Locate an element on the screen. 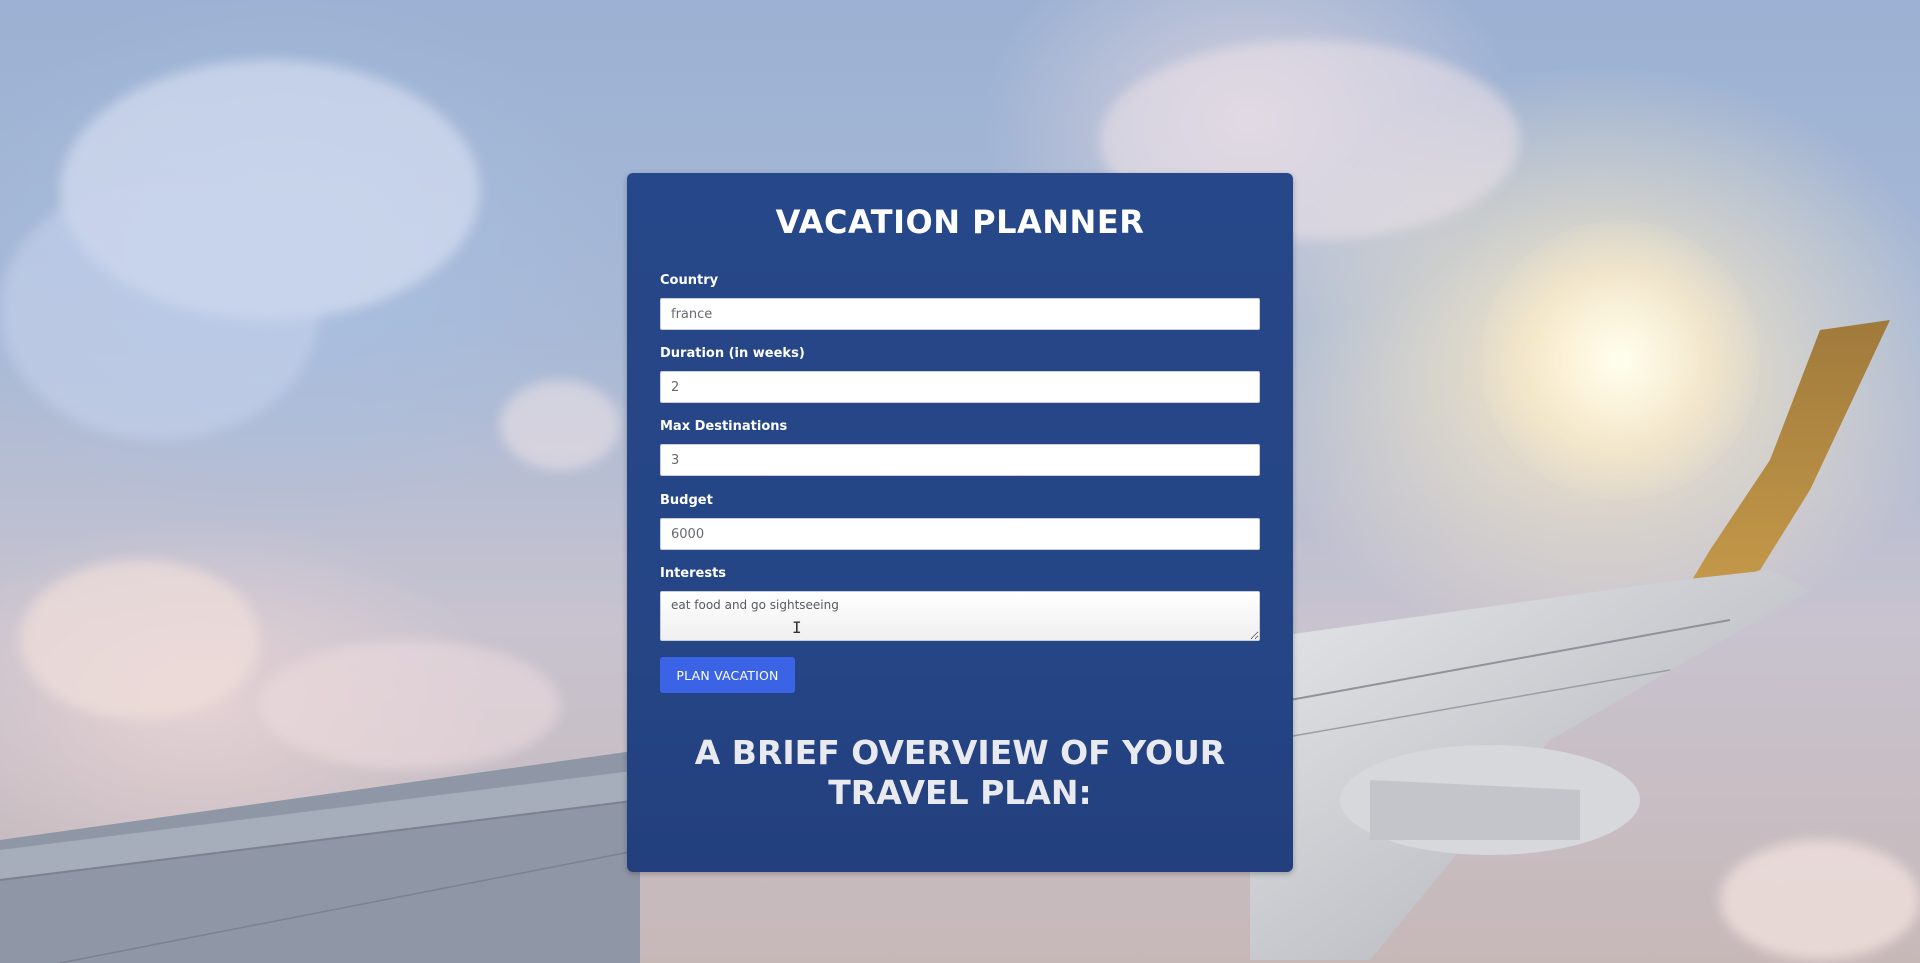 The width and height of the screenshot is (1920, 963). max-destinations-label: Max Destinations is located at coordinates (724, 426).